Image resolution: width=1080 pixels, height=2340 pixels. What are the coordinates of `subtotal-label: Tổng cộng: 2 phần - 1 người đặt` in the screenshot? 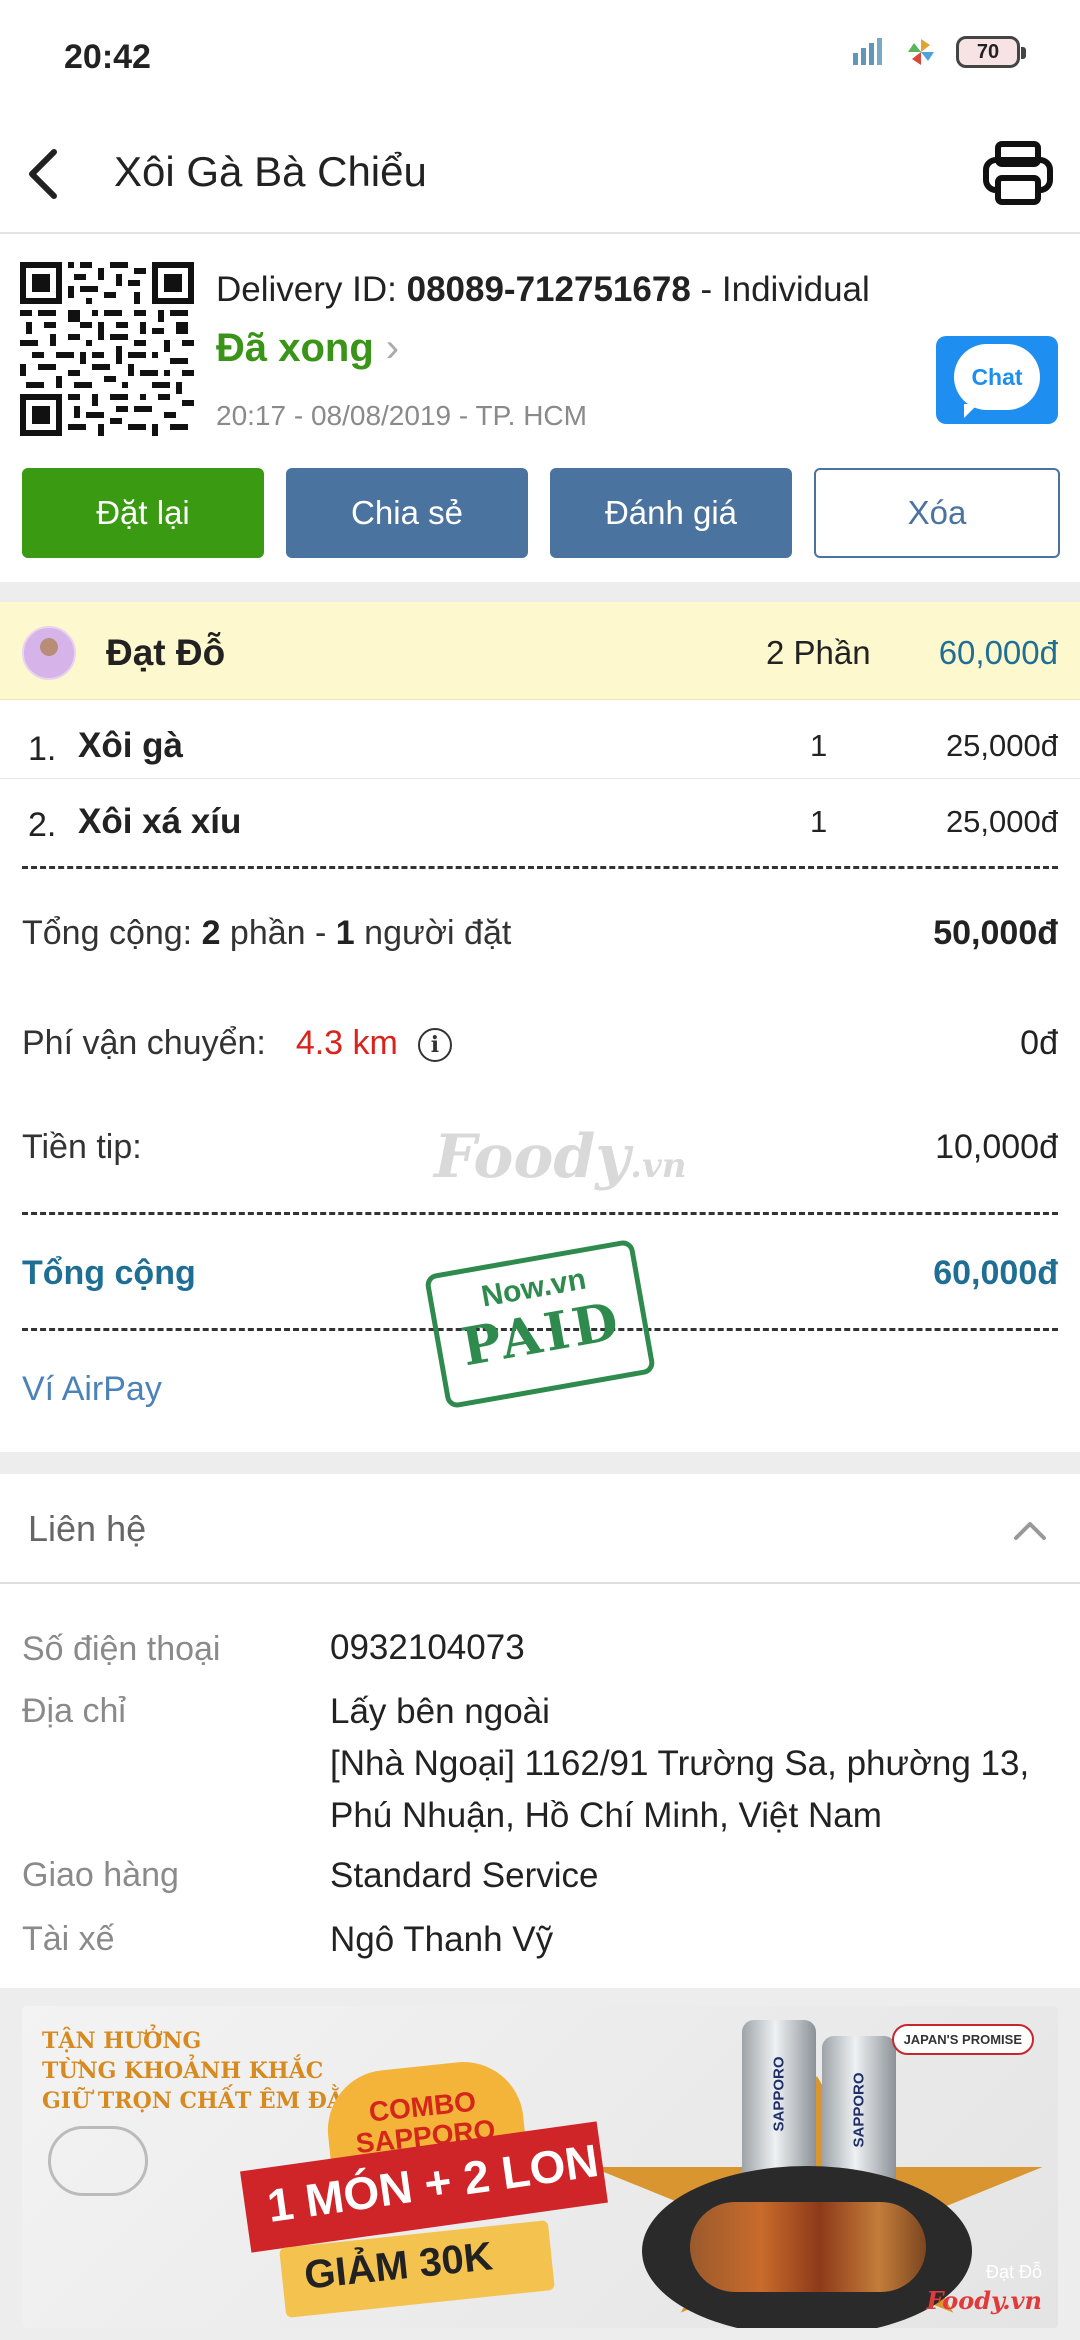 It's located at (266, 933).